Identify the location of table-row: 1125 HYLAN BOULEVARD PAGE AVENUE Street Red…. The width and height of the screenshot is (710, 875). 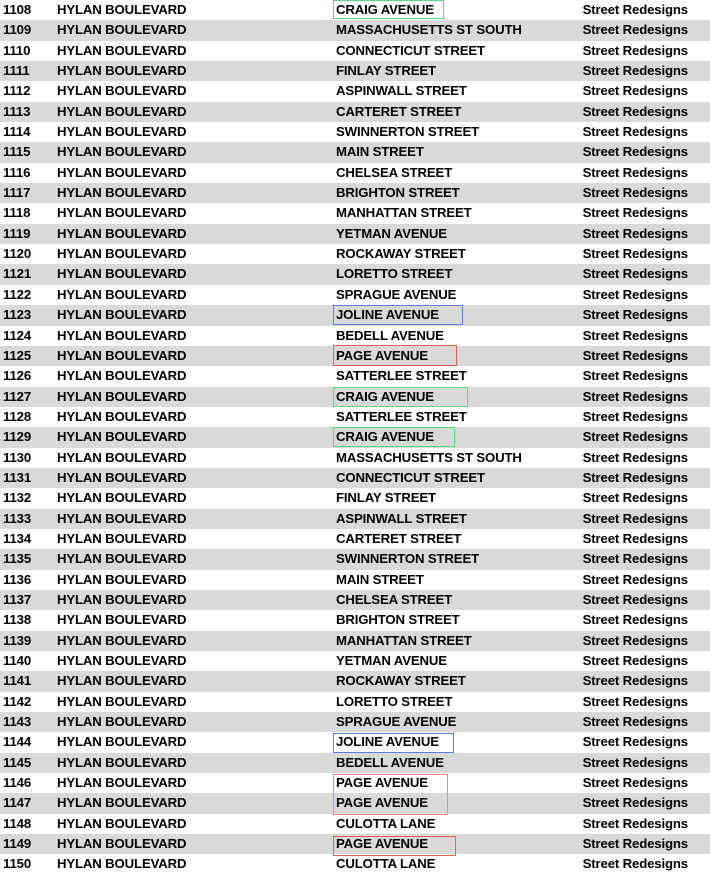
(355, 356).